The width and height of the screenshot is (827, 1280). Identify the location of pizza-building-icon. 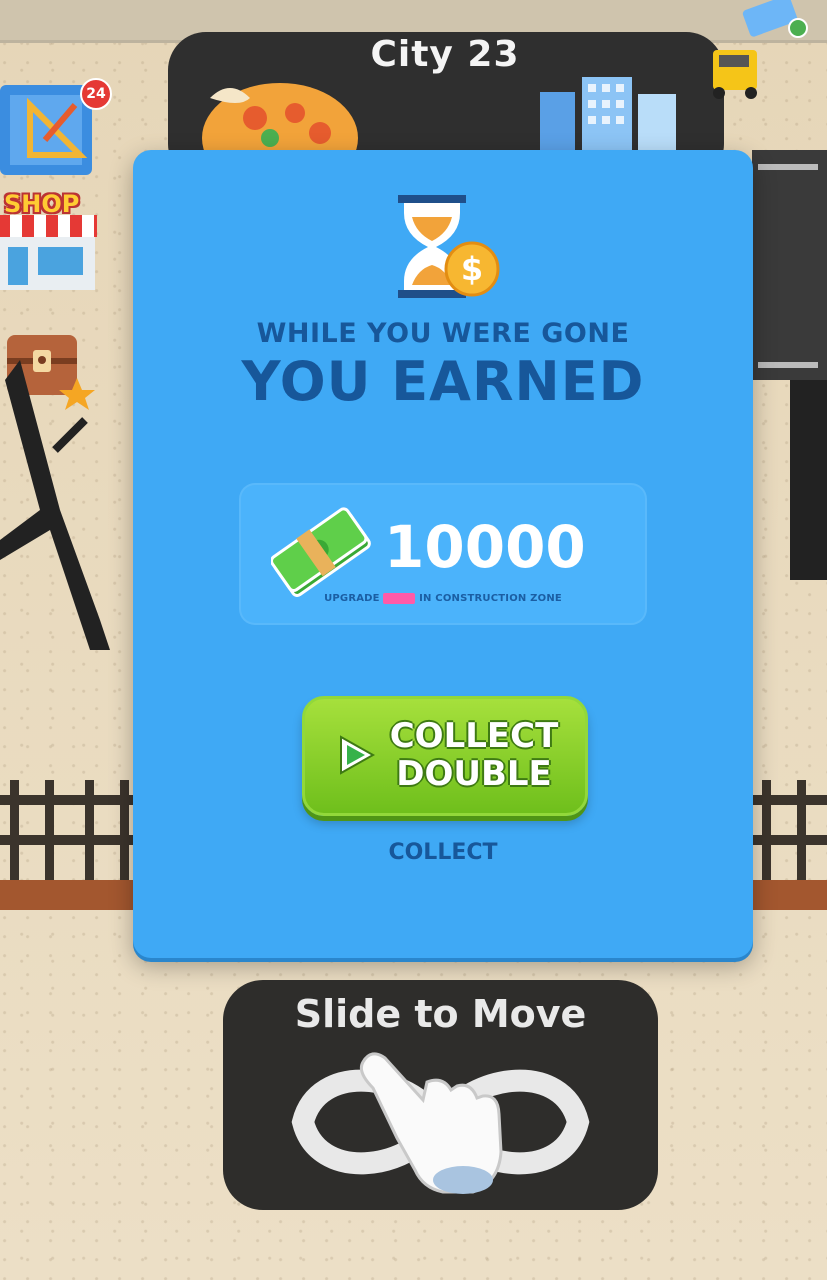
(280, 118).